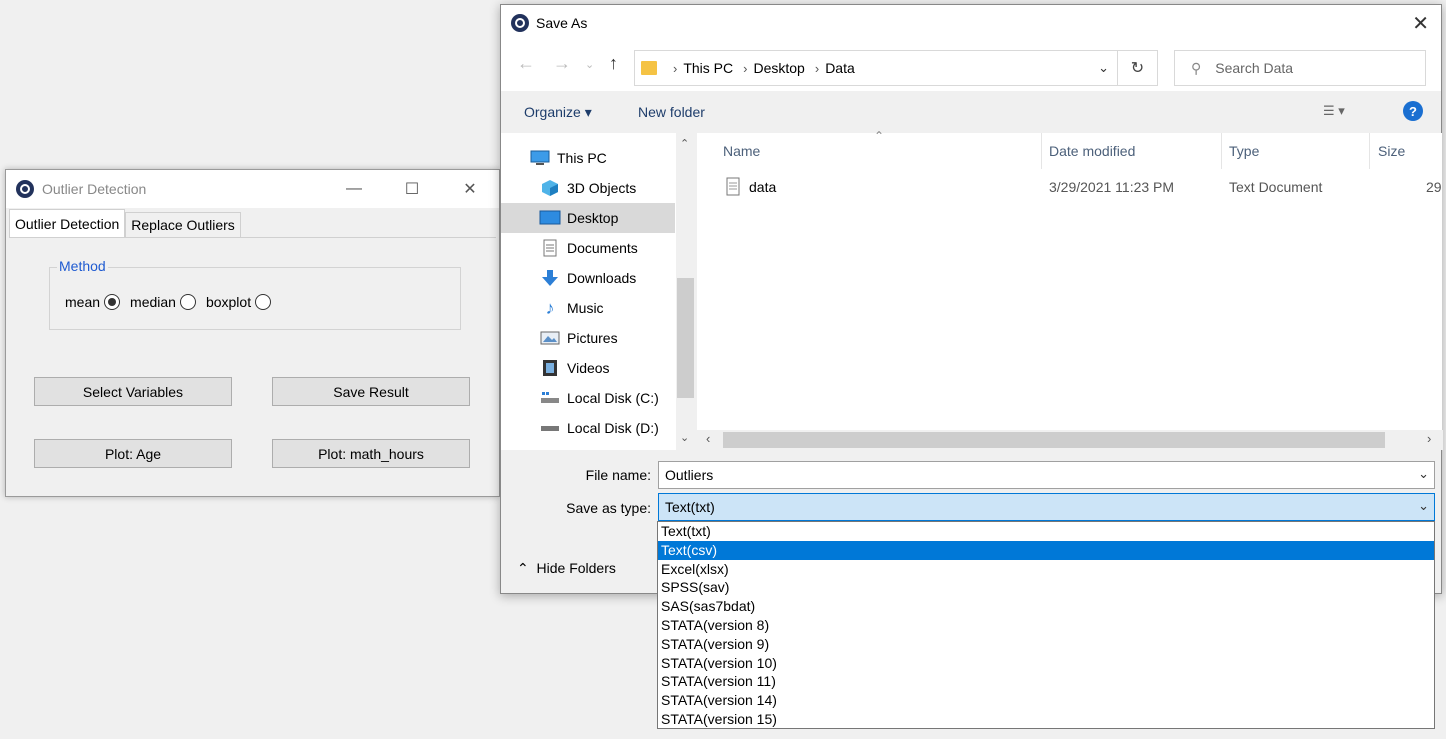 The image size is (1446, 739). What do you see at coordinates (671, 112) in the screenshot?
I see `new-folder-button: New folder` at bounding box center [671, 112].